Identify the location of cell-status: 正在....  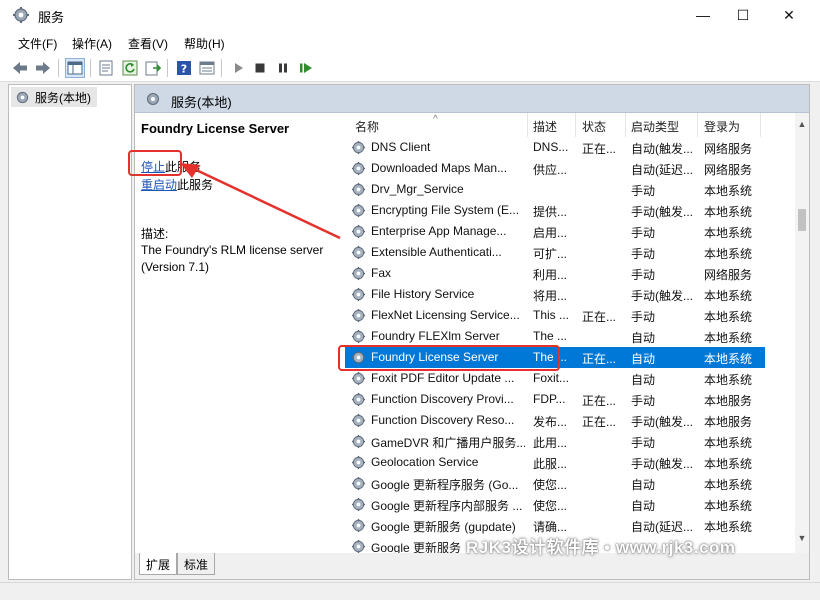
(599, 422).